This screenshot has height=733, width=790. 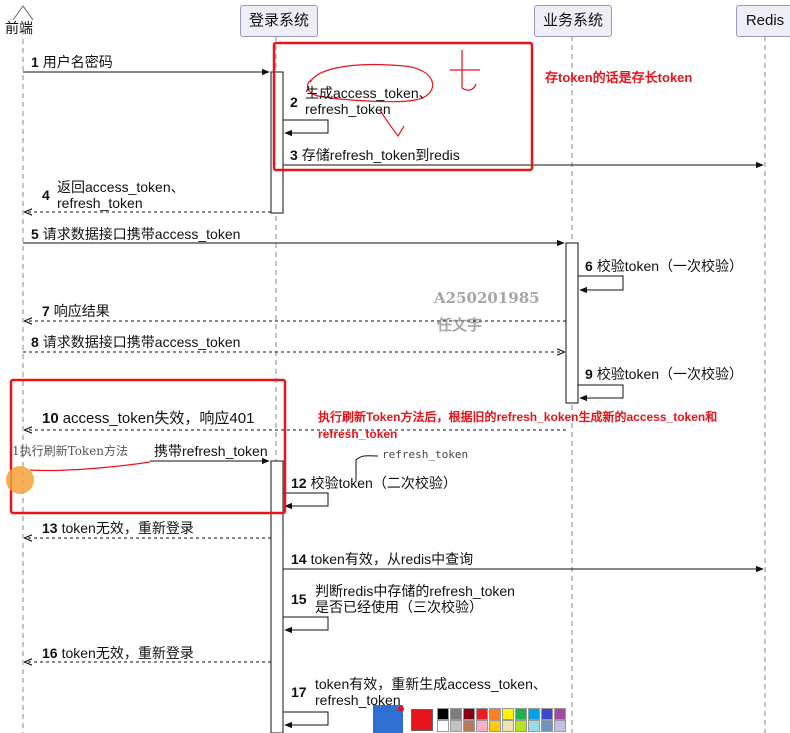 I want to click on drawing-toolbar, so click(x=473, y=719).